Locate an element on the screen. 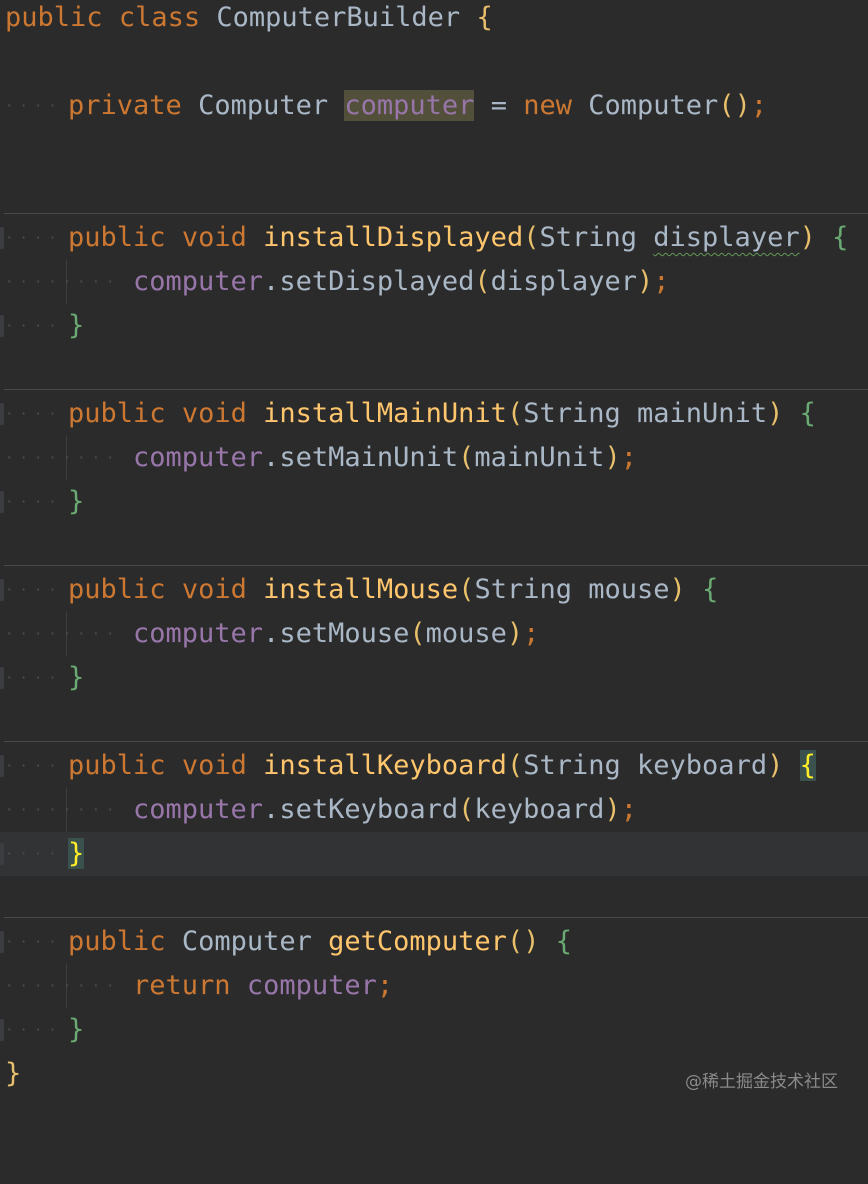  keyword-return: return is located at coordinates (182, 985).